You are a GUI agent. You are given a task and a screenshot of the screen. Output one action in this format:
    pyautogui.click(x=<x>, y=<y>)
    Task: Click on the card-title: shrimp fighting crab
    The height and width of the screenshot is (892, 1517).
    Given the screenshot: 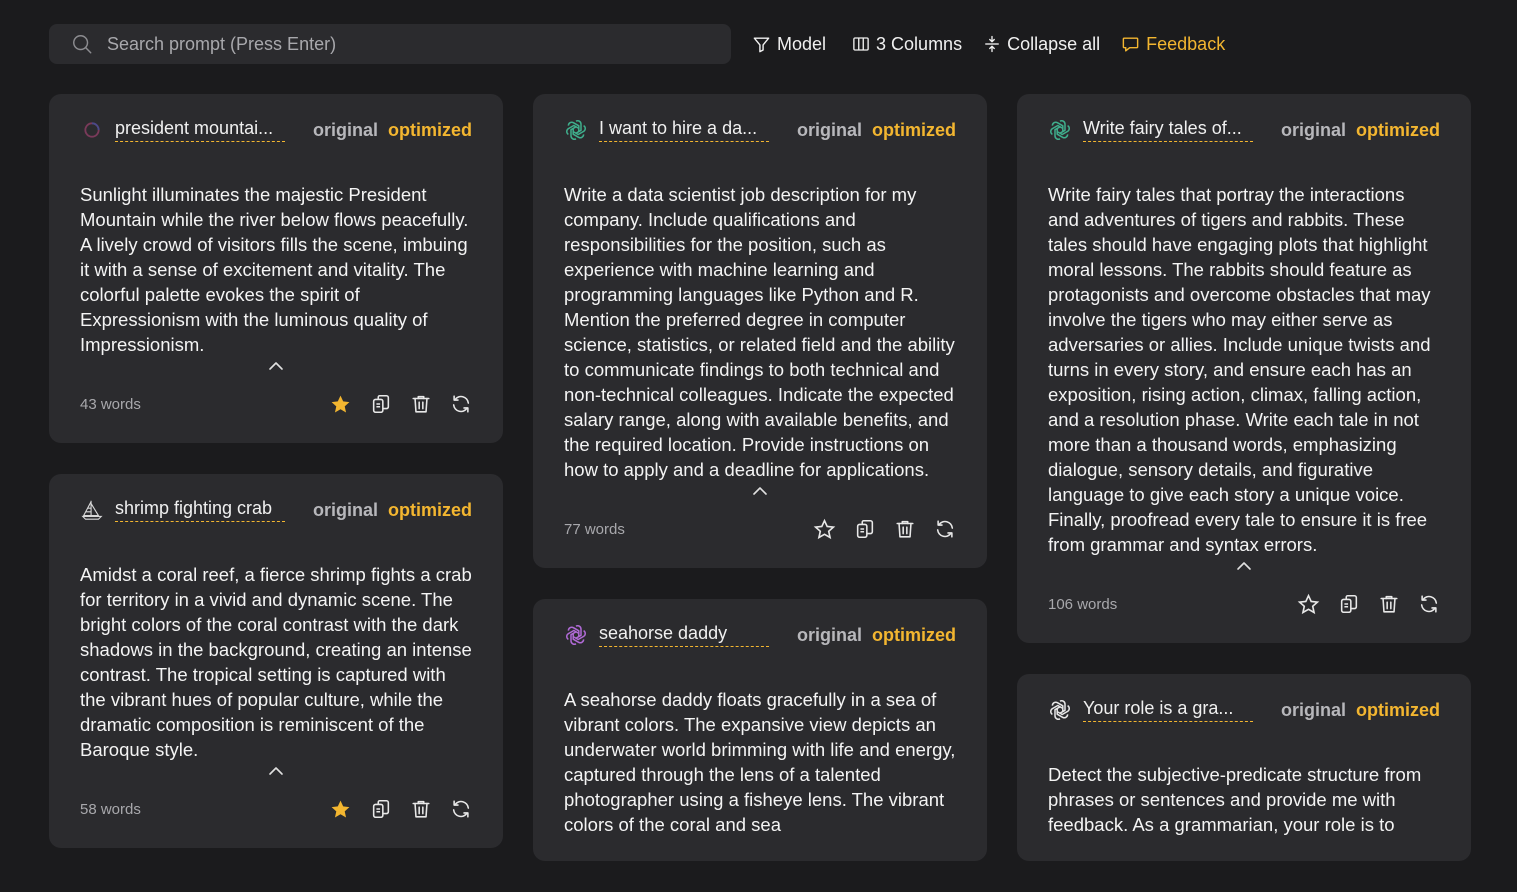 What is the action you would take?
    pyautogui.click(x=200, y=510)
    